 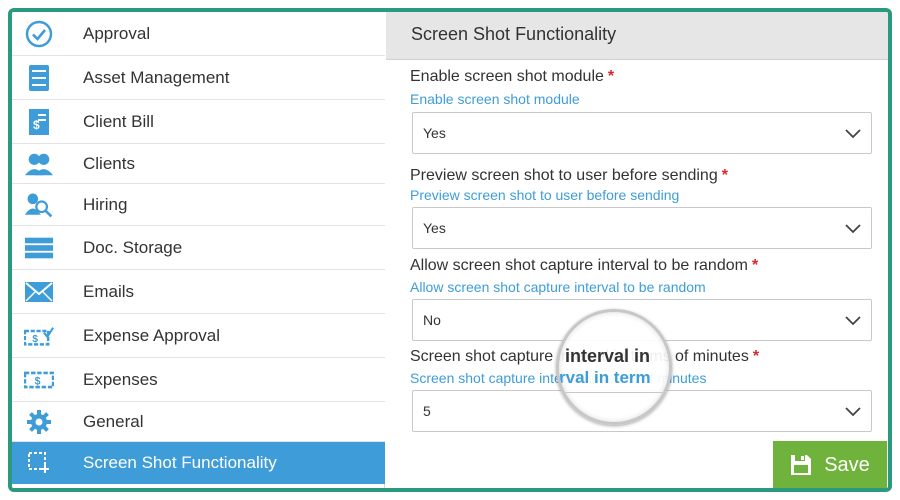 I want to click on magnified-label-text: interval in, so click(x=608, y=356).